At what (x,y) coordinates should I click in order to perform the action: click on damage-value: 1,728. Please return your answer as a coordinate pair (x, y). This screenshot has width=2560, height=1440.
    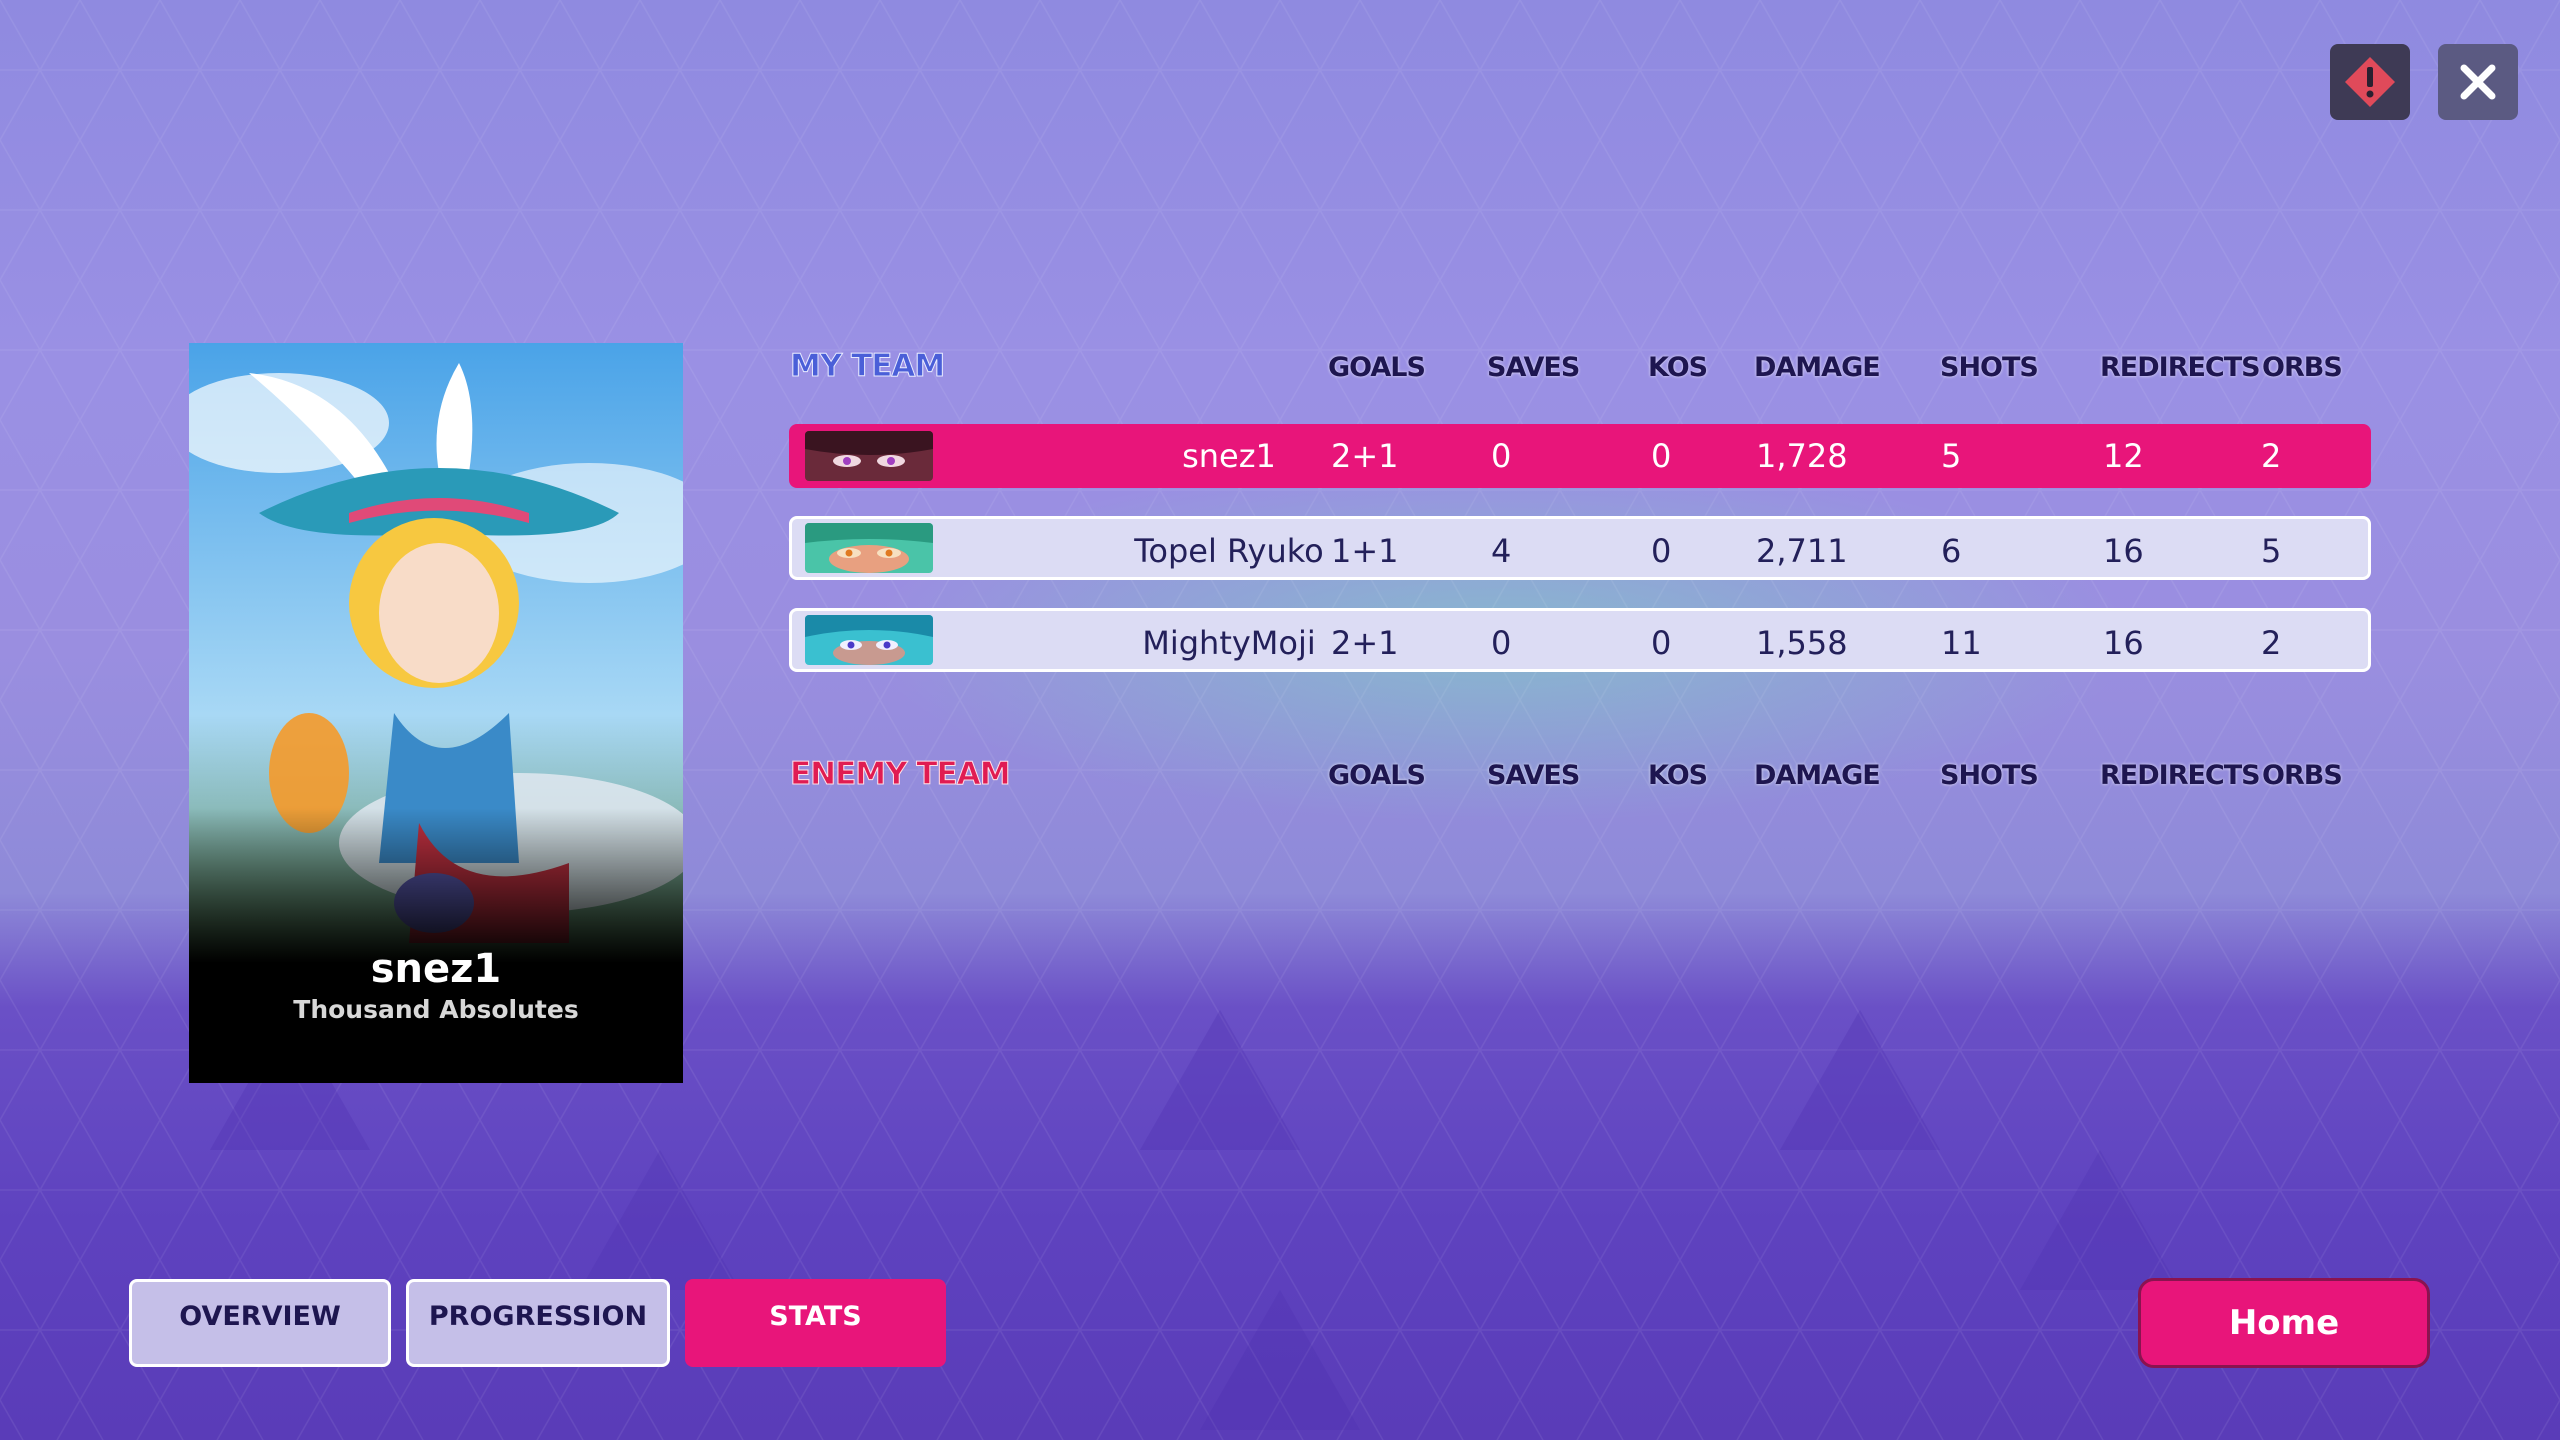
    Looking at the image, I should click on (1802, 456).